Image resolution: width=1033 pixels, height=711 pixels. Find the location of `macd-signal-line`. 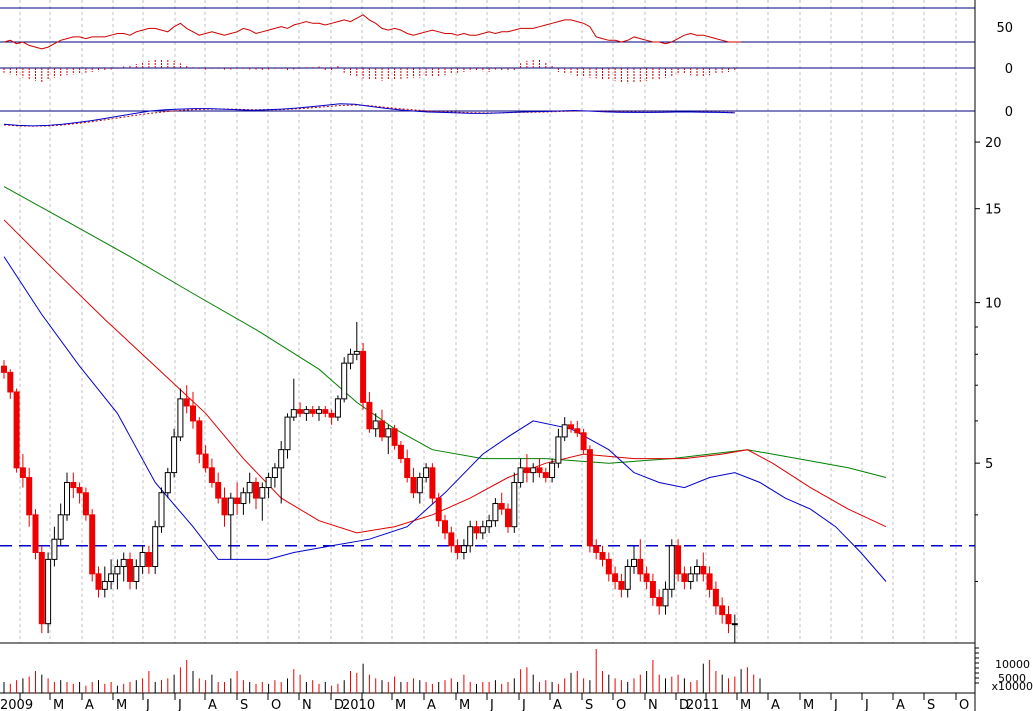

macd-signal-line is located at coordinates (369, 115).